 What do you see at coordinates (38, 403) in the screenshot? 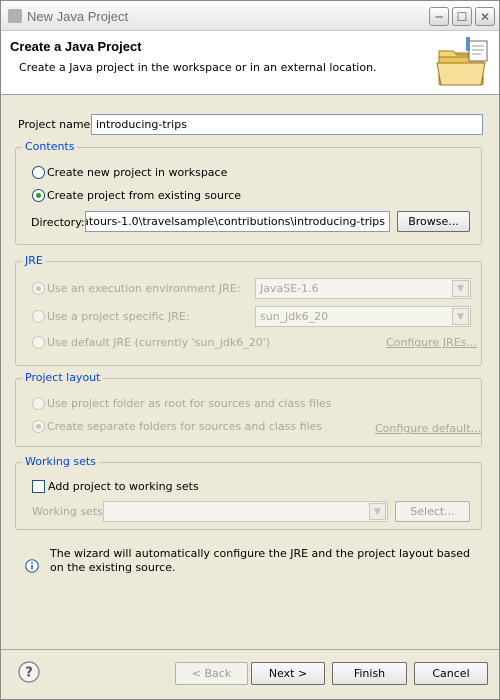
I see `project-folder-root-radio` at bounding box center [38, 403].